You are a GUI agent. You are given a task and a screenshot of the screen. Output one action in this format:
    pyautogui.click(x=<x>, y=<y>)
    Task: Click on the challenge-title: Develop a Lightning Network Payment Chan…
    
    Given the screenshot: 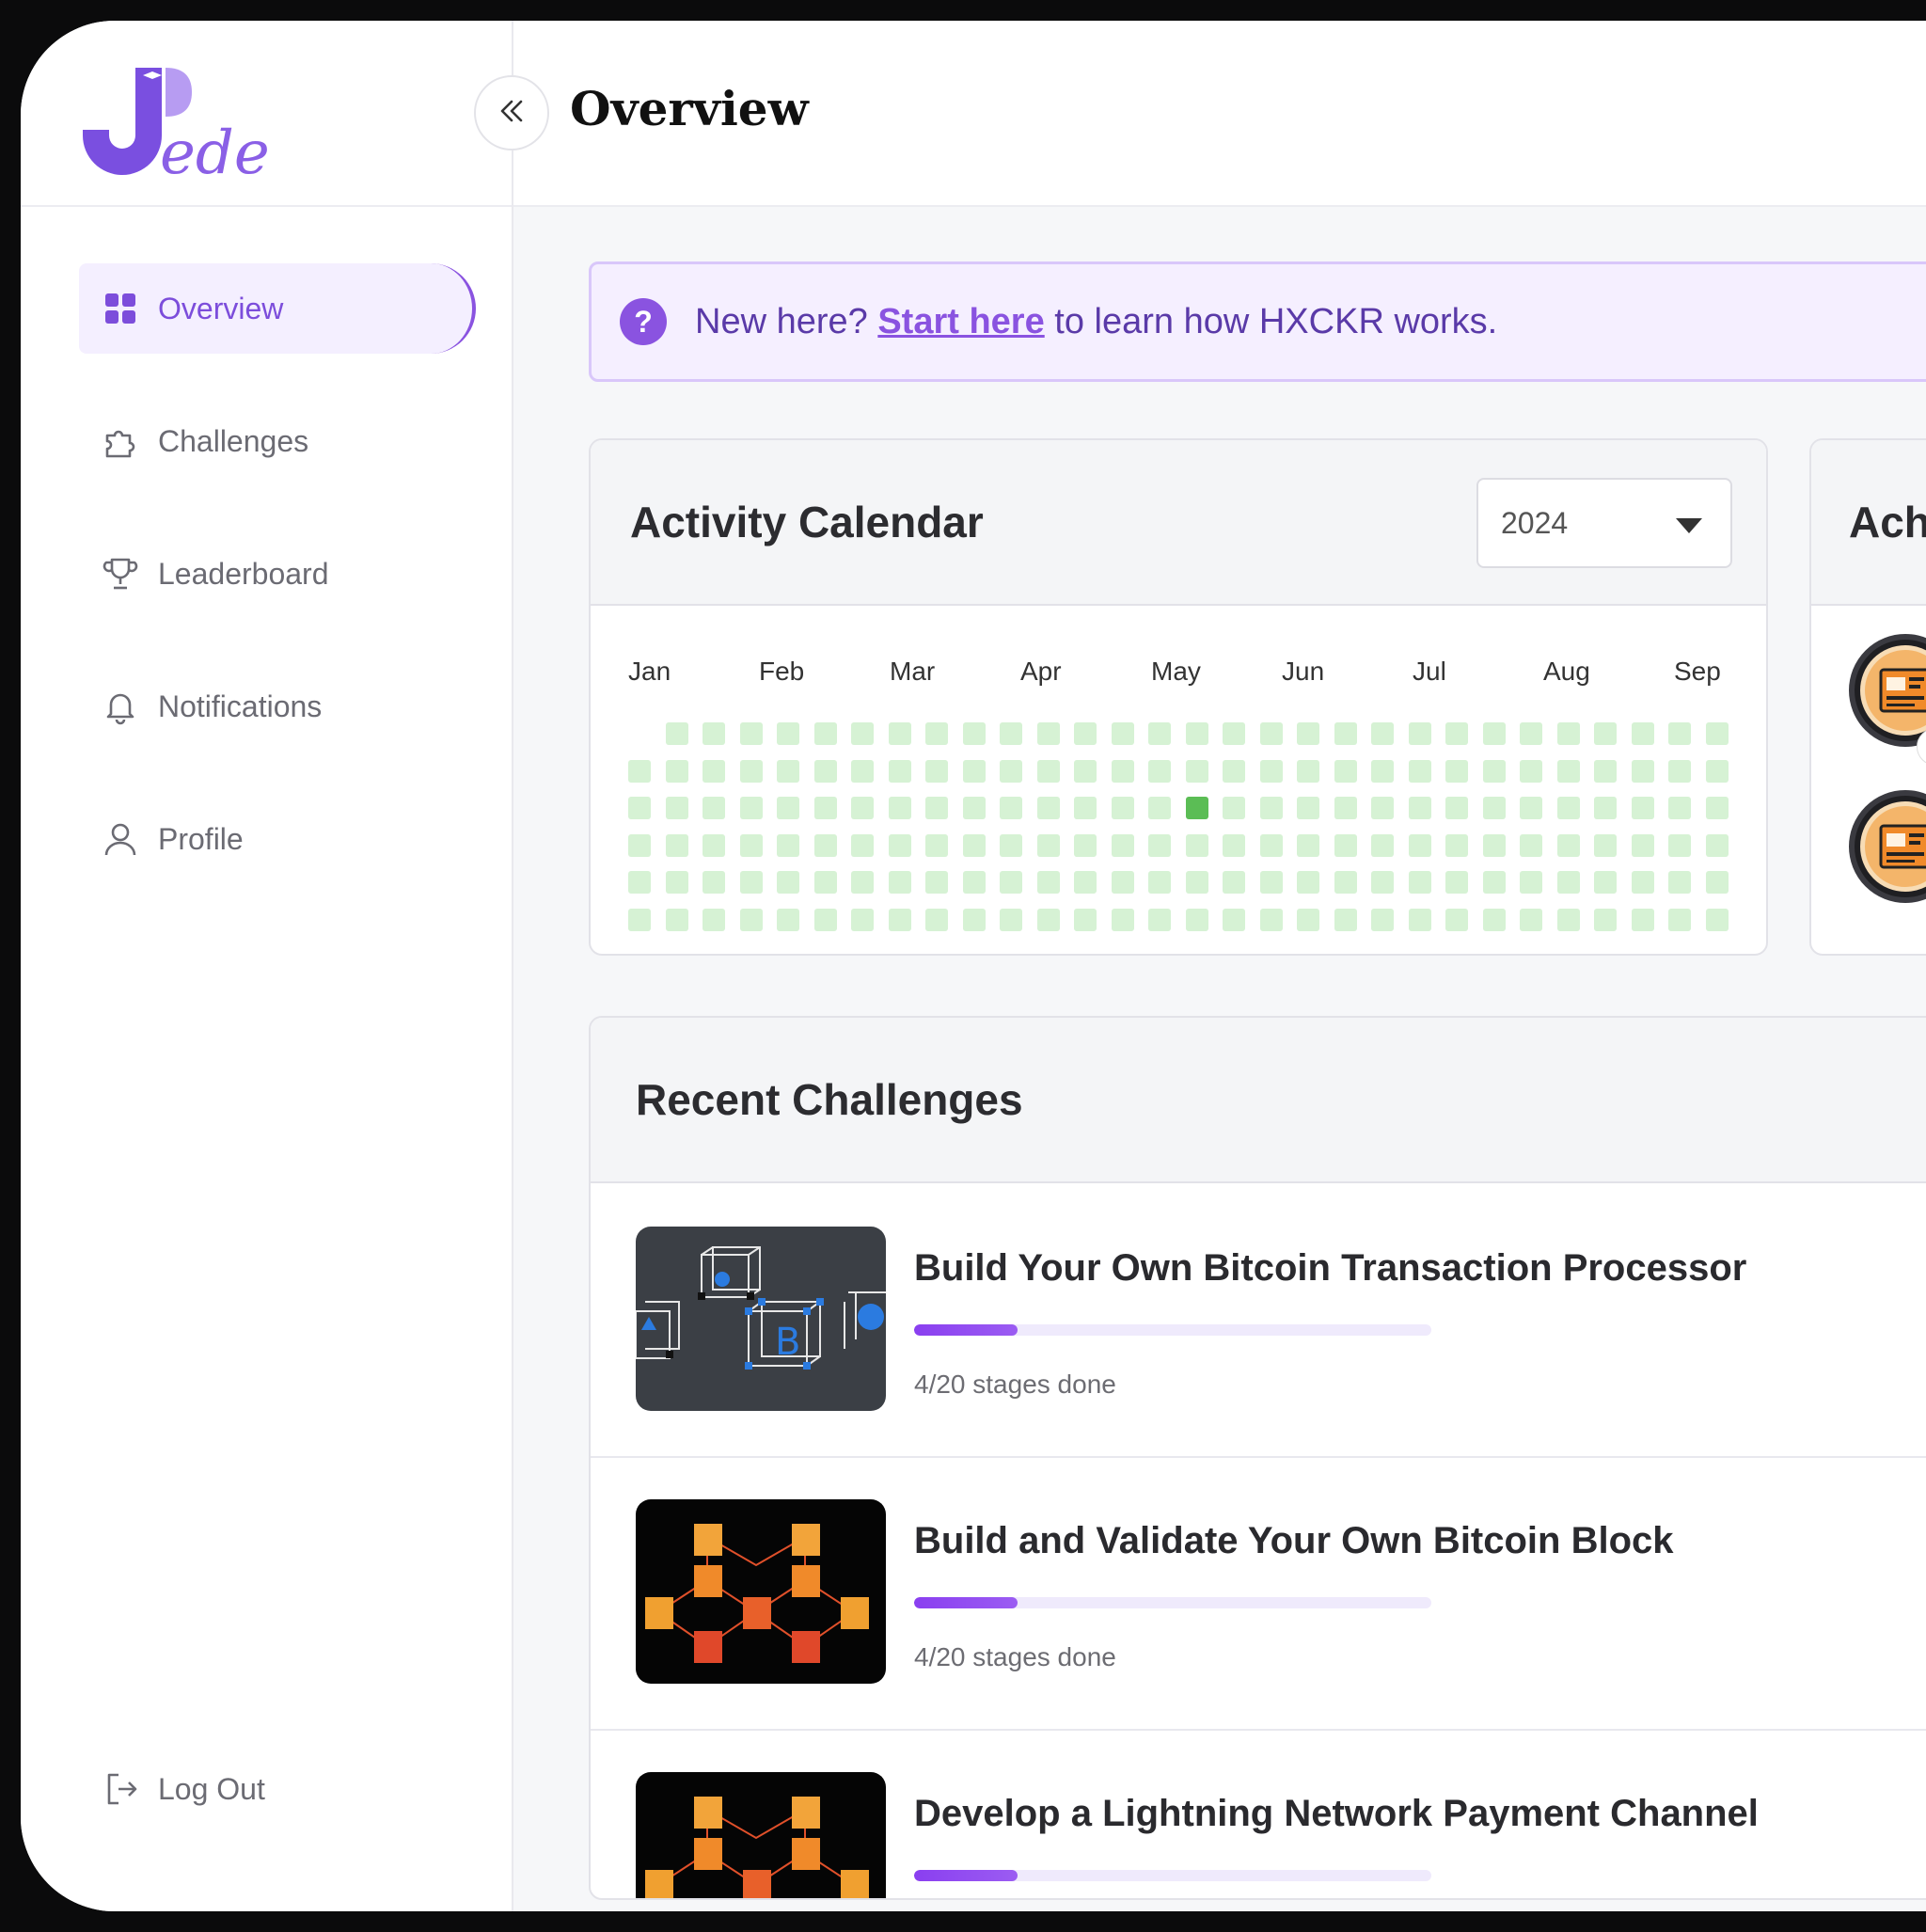 What is the action you would take?
    pyautogui.click(x=1336, y=1814)
    